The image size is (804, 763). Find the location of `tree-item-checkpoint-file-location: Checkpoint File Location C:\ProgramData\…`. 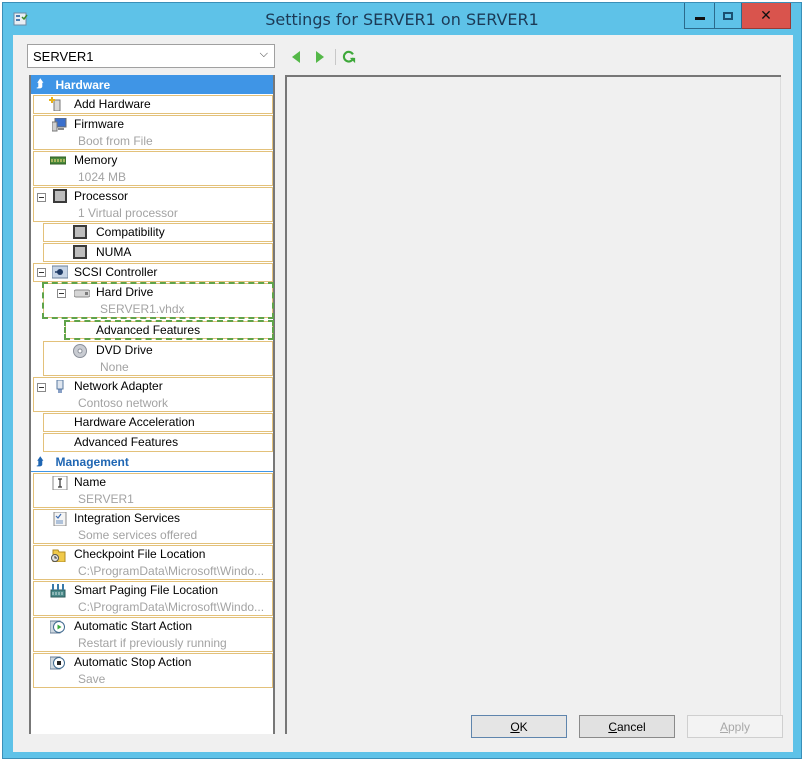

tree-item-checkpoint-file-location: Checkpoint File Location C:\ProgramData\… is located at coordinates (153, 562).